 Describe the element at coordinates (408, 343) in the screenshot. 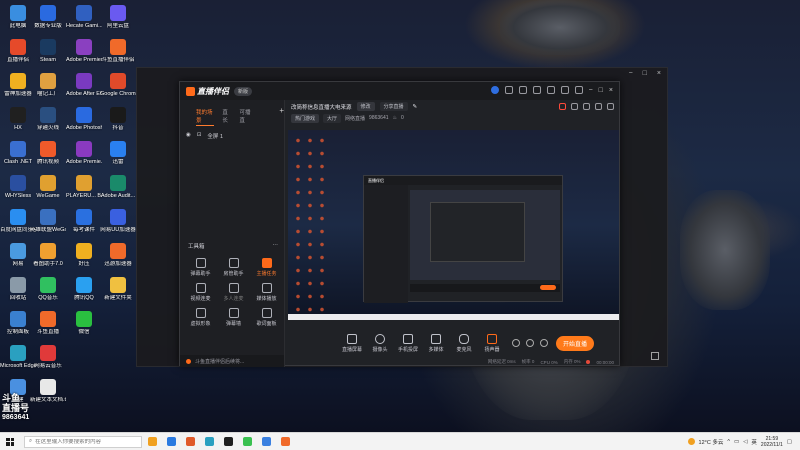

I see `phone-cast-button: 手机投屏` at that location.